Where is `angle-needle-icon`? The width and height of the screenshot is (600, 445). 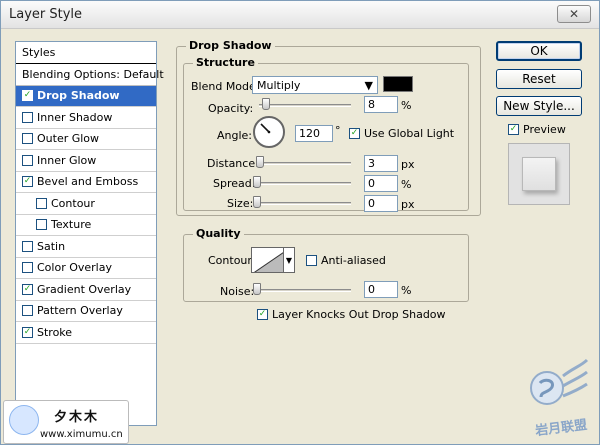 angle-needle-icon is located at coordinates (265, 128).